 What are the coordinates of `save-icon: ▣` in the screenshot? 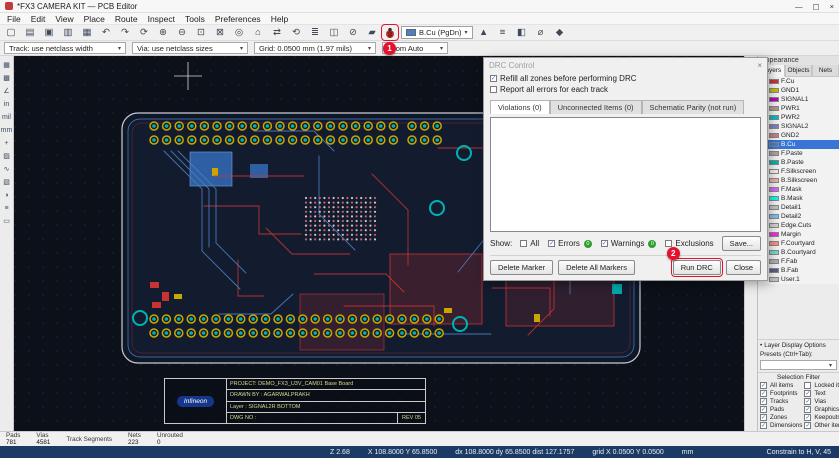 It's located at (49, 32).